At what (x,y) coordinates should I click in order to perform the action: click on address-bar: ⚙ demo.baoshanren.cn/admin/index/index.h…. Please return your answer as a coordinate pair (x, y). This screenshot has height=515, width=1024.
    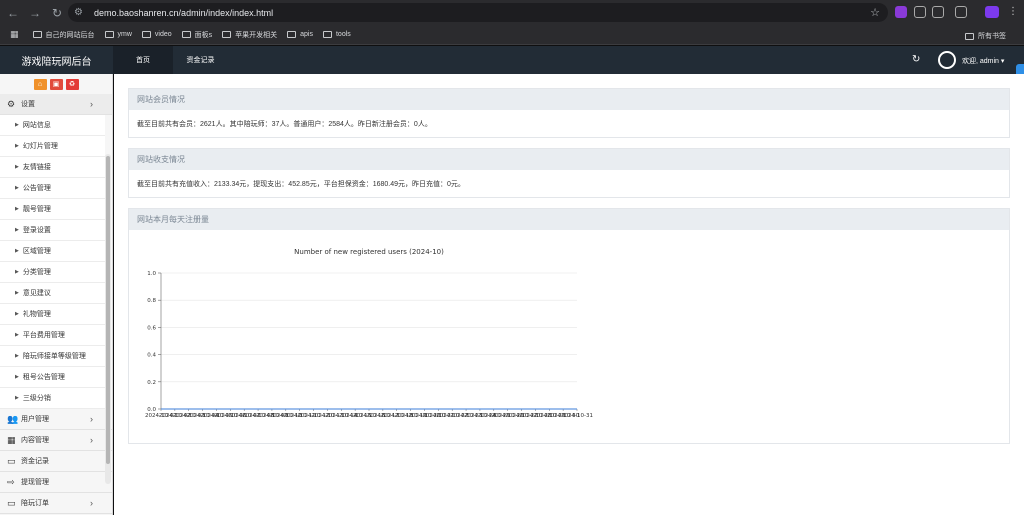
    Looking at the image, I should click on (478, 12).